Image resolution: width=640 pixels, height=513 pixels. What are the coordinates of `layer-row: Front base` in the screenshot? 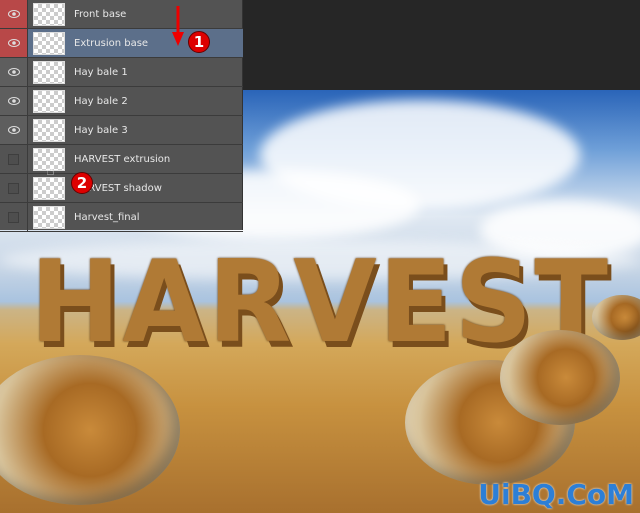 It's located at (121, 14).